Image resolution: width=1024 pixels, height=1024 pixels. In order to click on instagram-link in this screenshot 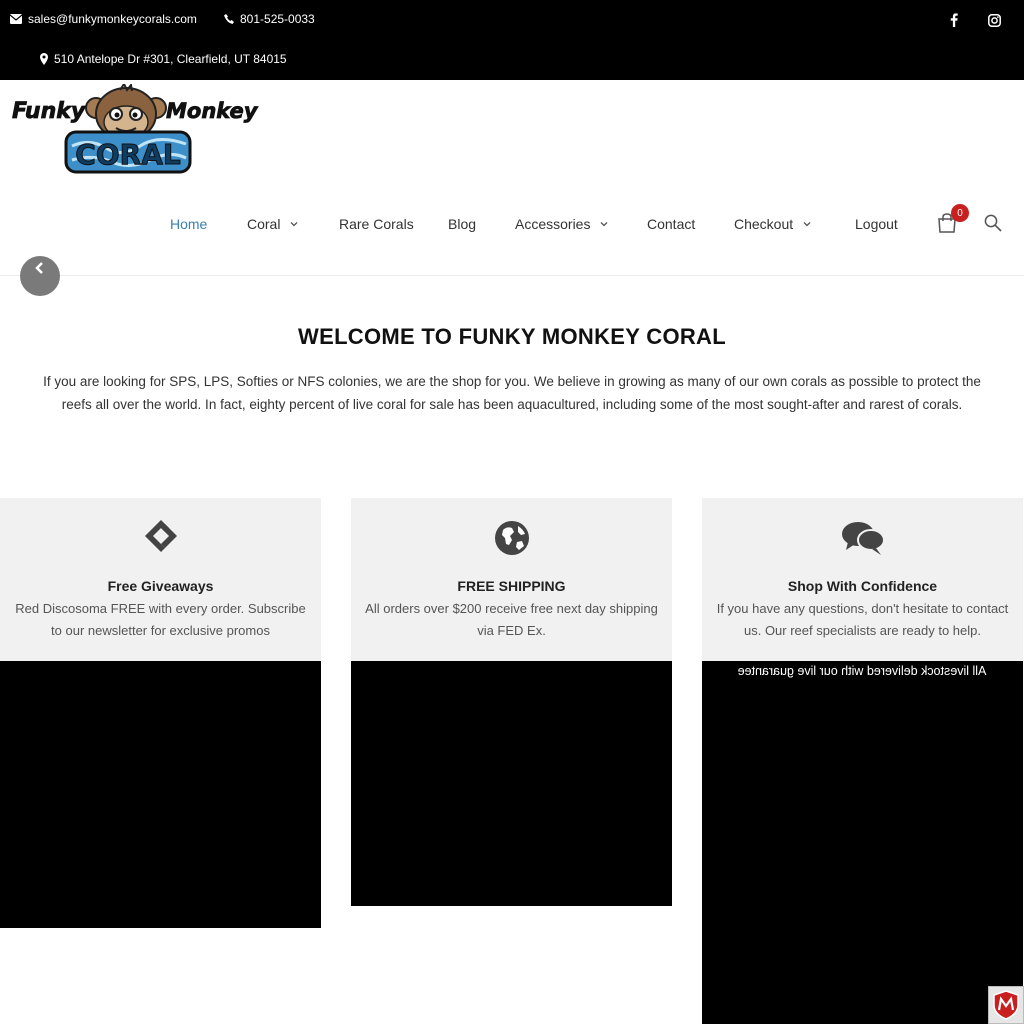, I will do `click(994, 20)`.